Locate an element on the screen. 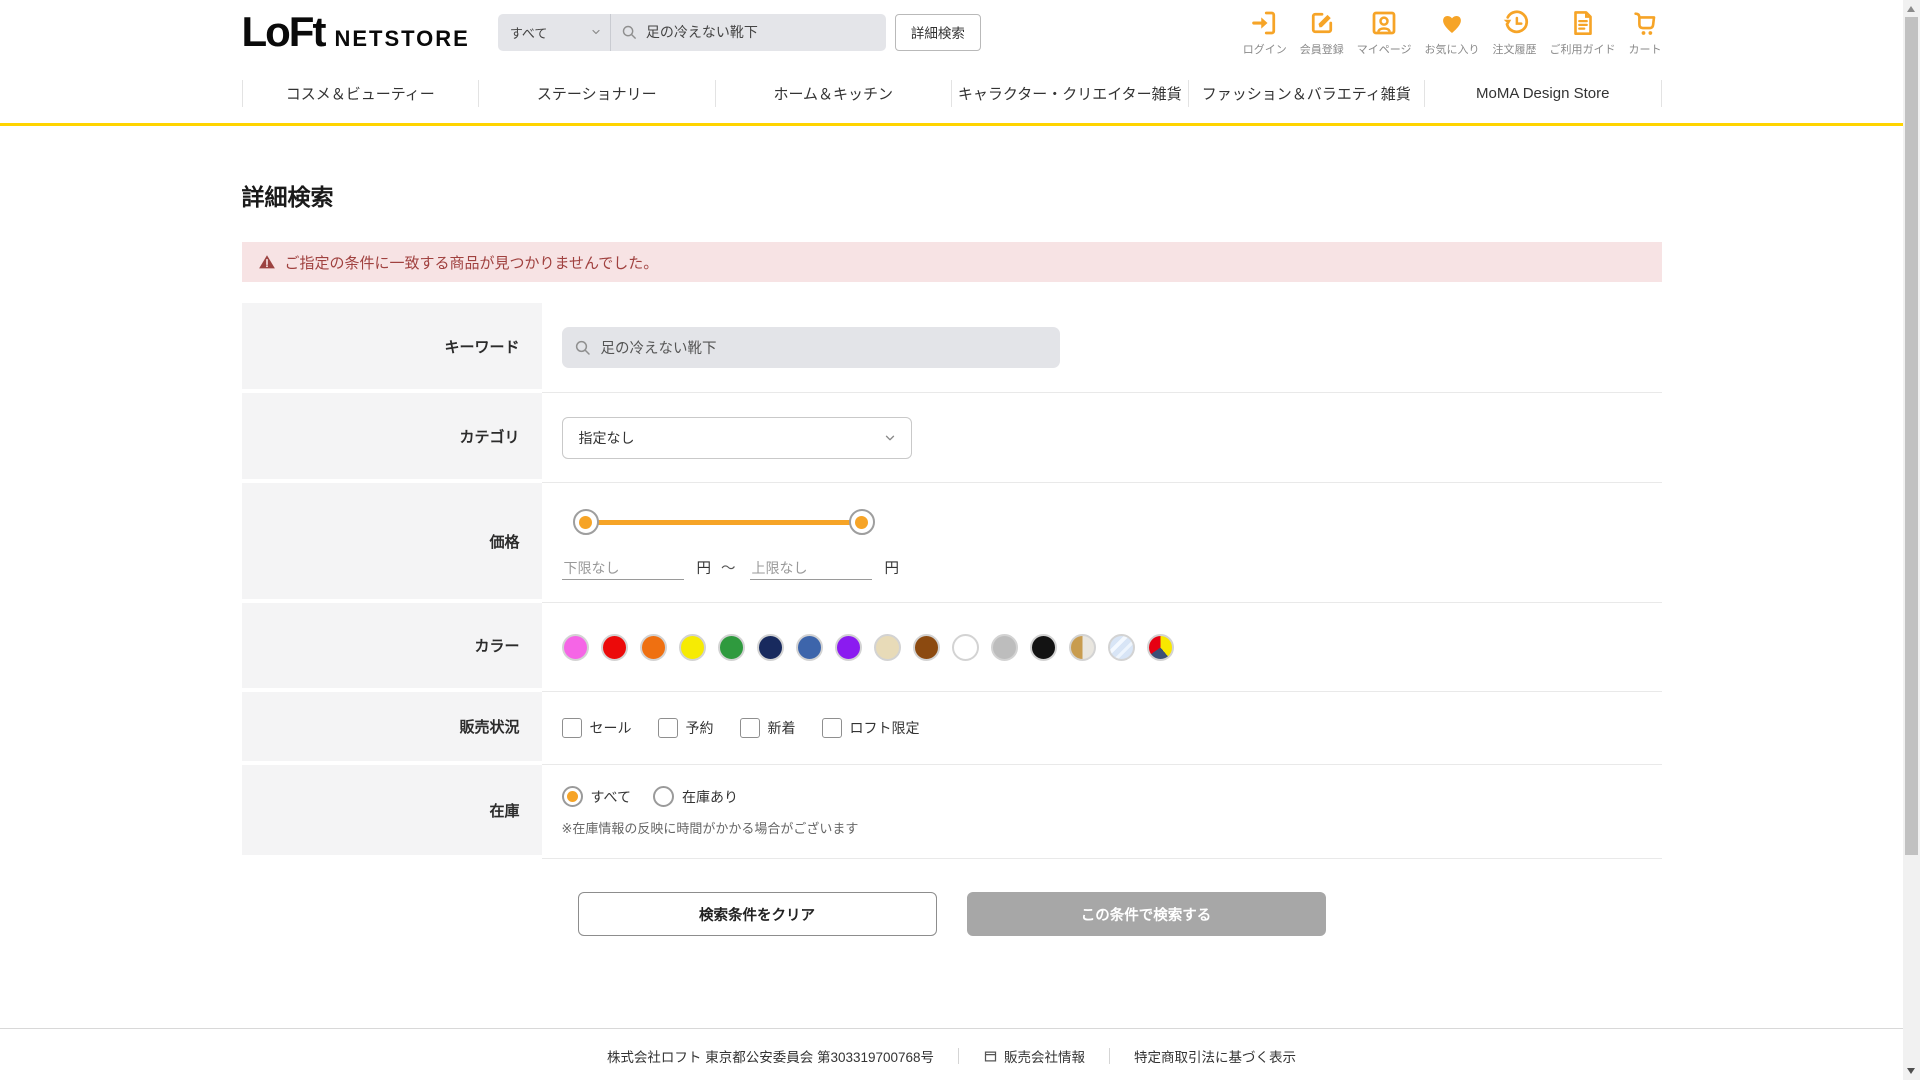  commerce-law-link: 特定商取引法に基づく表示 is located at coordinates (1215, 1056).